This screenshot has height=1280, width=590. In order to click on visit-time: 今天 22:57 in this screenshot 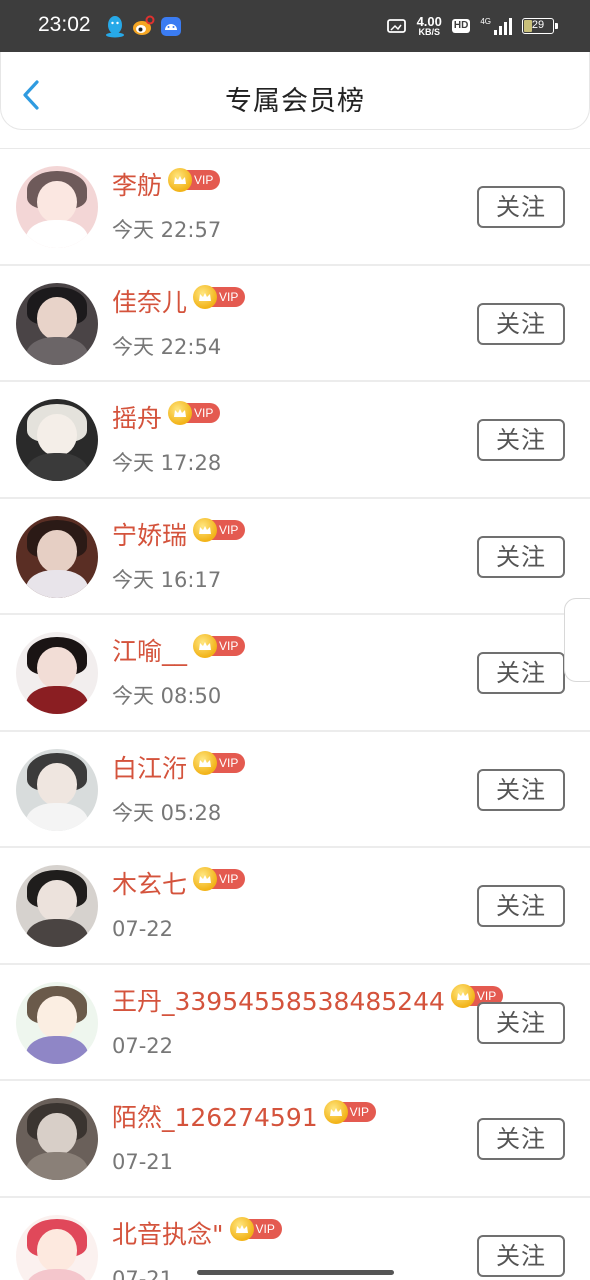, I will do `click(167, 230)`.